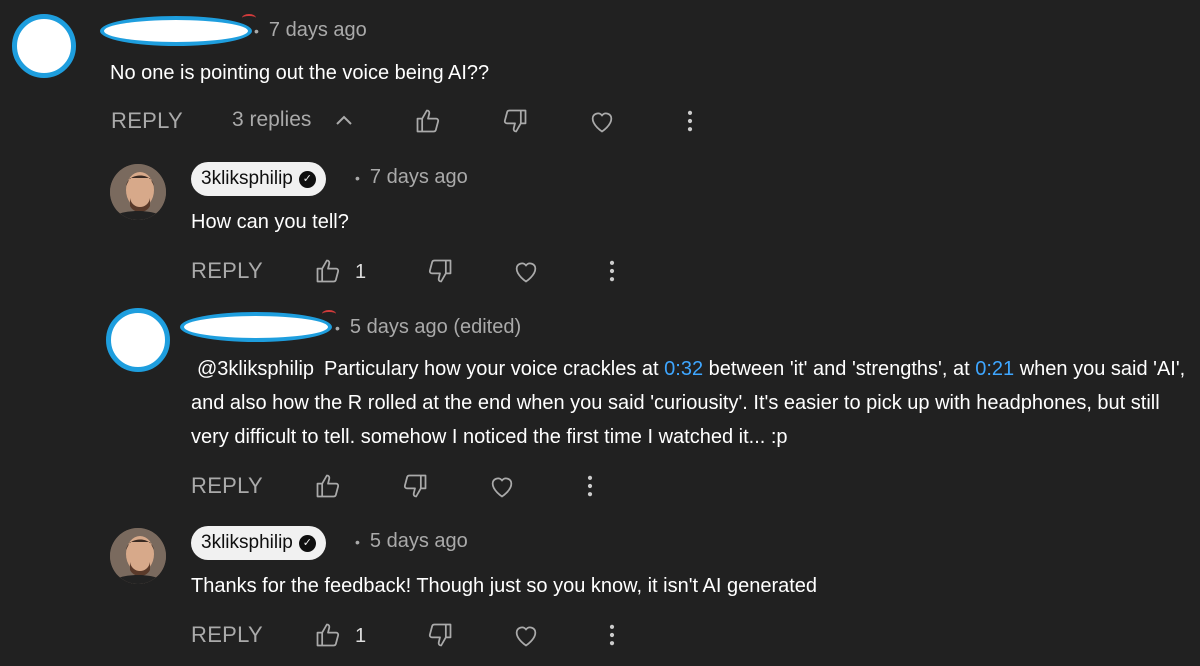 The image size is (1200, 666). What do you see at coordinates (994, 369) in the screenshot?
I see `timestamp-link: 0:21` at bounding box center [994, 369].